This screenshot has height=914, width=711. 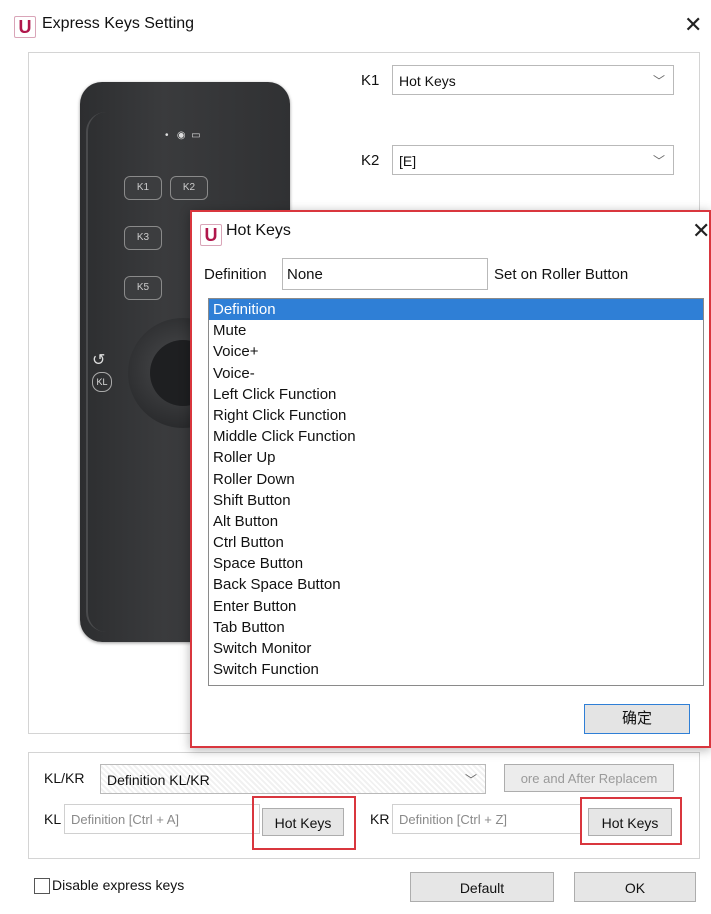 I want to click on list-item: Switch Monitor, so click(x=456, y=648).